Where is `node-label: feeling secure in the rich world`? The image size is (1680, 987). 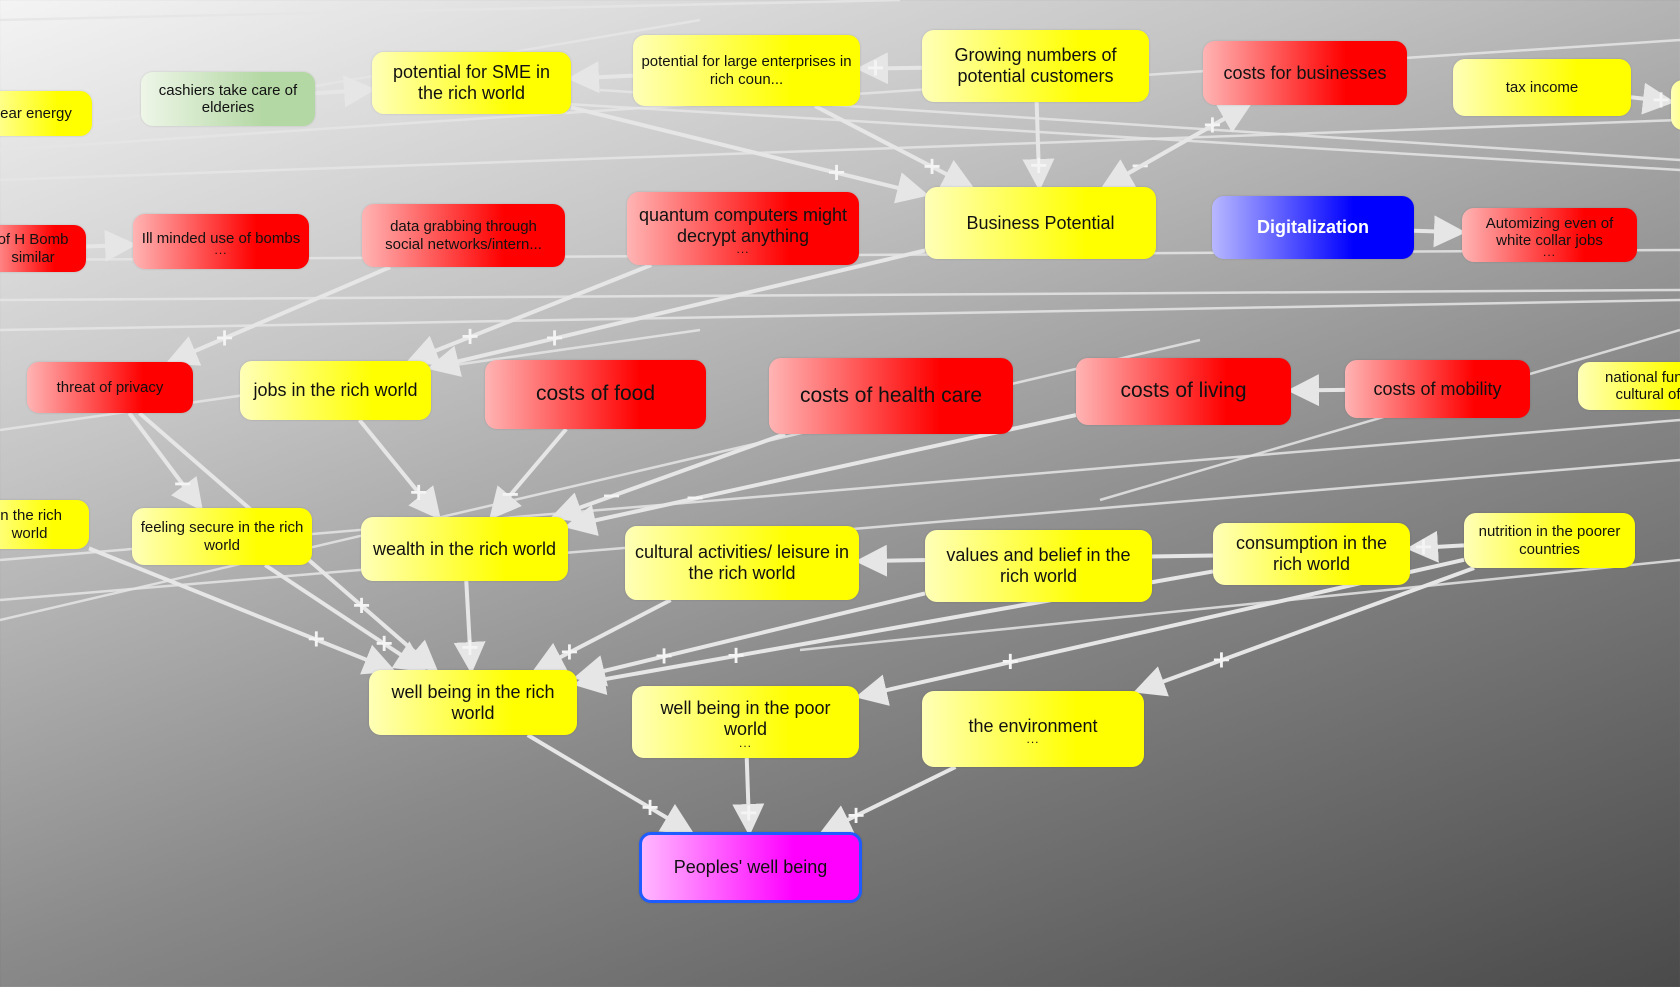
node-label: feeling secure in the rich world is located at coordinates (222, 536).